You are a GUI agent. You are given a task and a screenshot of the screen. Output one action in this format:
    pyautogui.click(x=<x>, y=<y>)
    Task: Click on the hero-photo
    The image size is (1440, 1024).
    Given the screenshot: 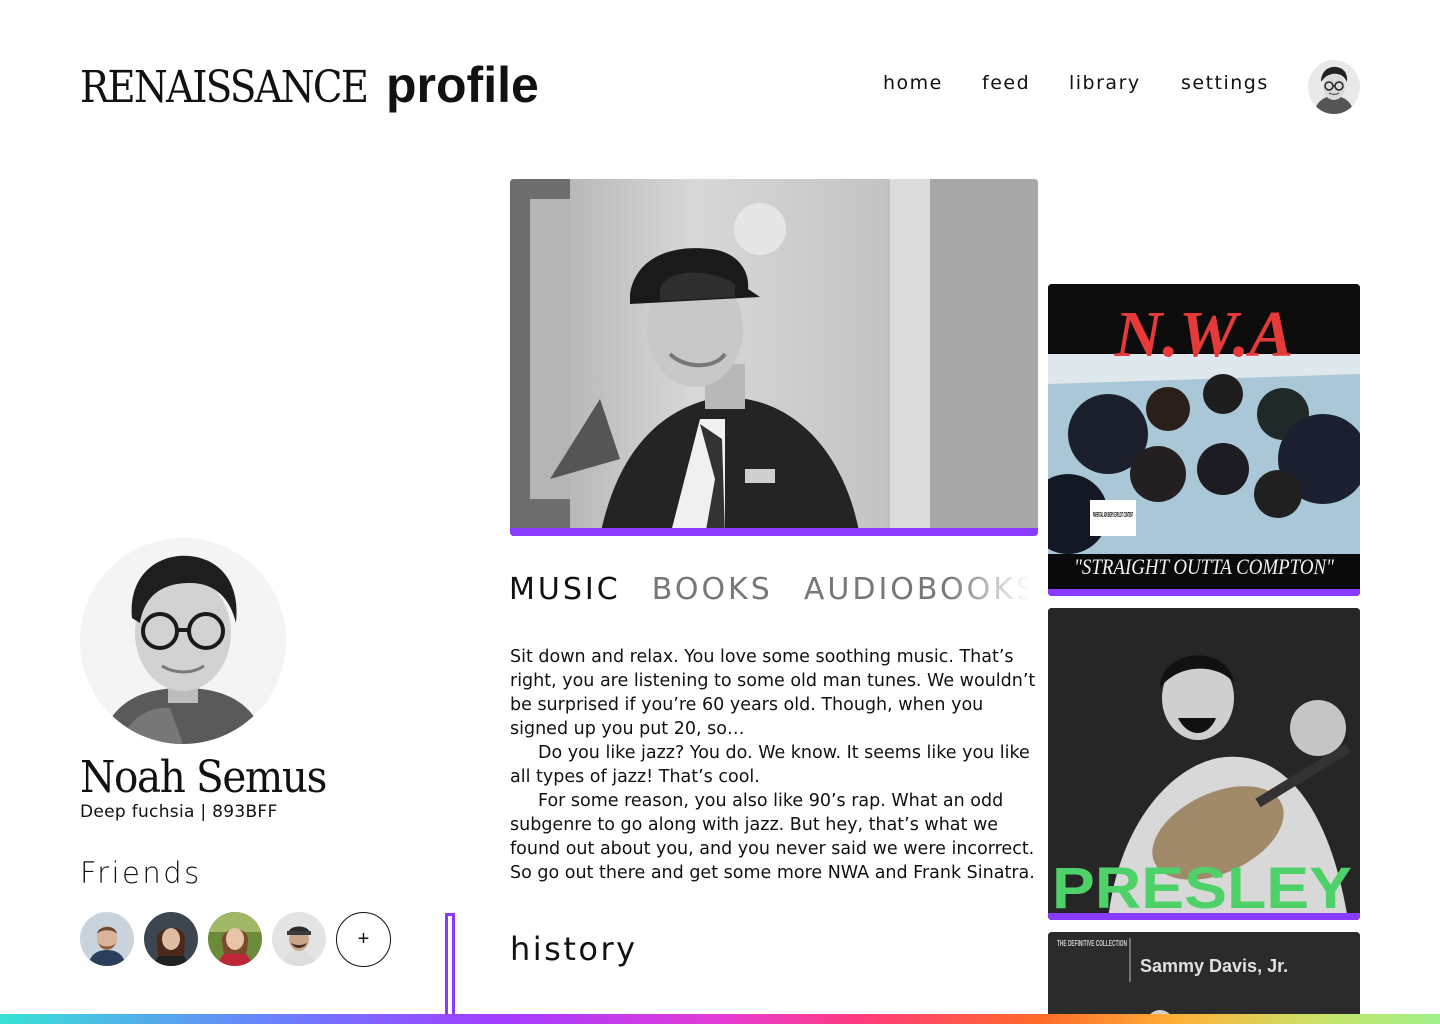 What is the action you would take?
    pyautogui.click(x=774, y=357)
    